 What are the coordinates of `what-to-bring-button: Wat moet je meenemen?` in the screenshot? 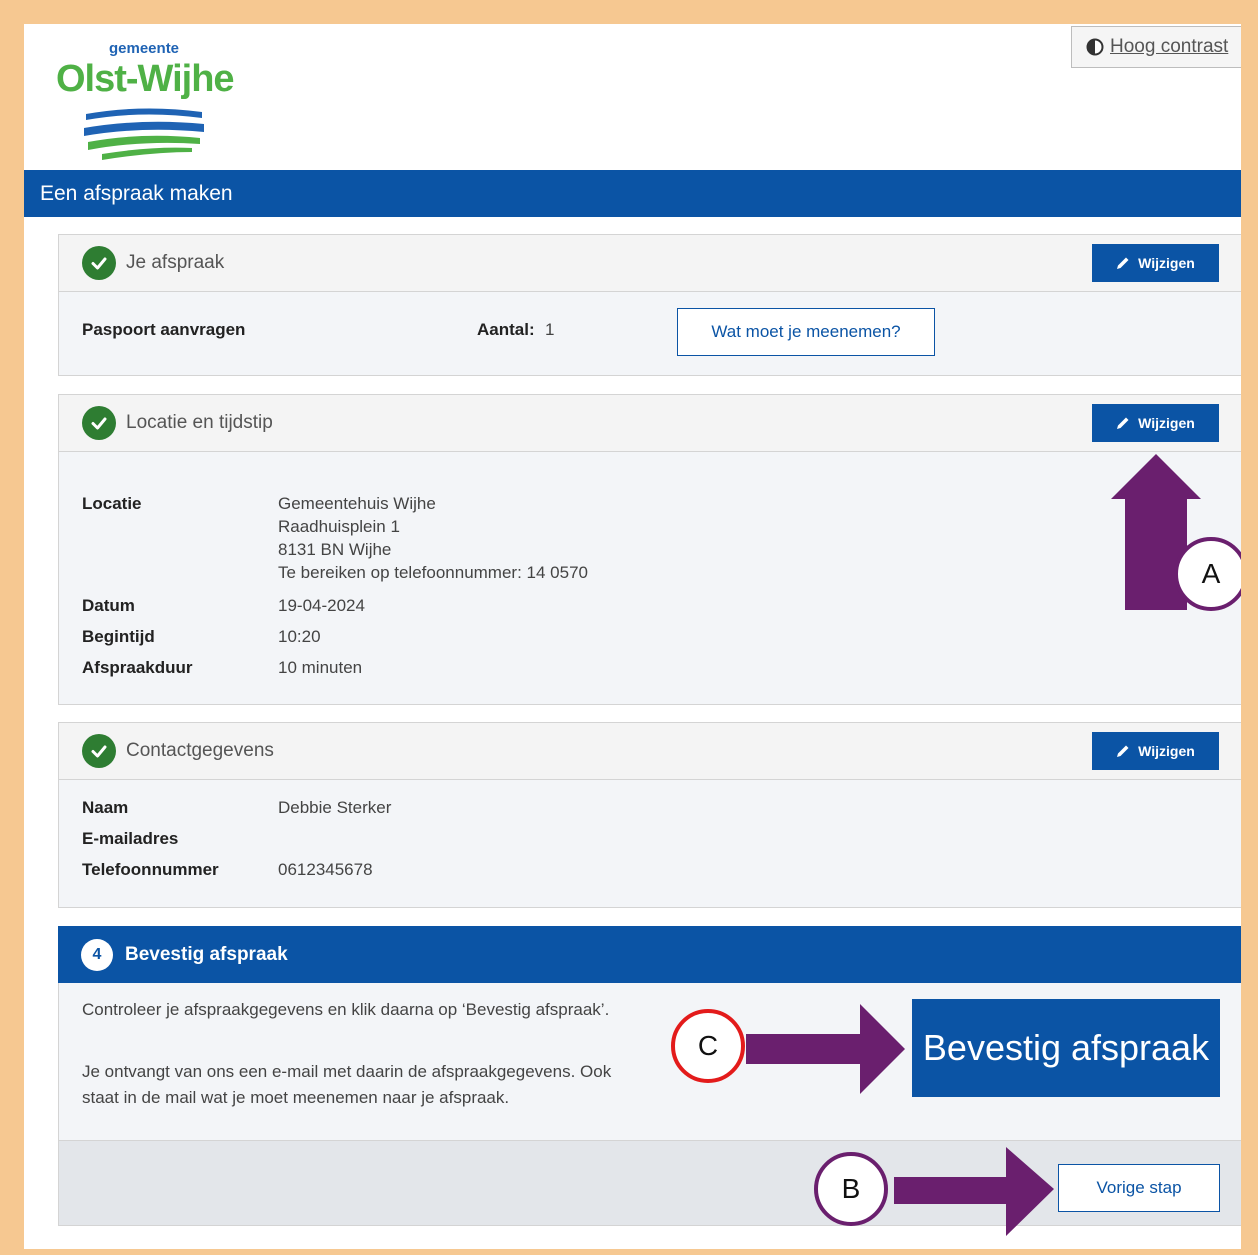 It's located at (806, 332).